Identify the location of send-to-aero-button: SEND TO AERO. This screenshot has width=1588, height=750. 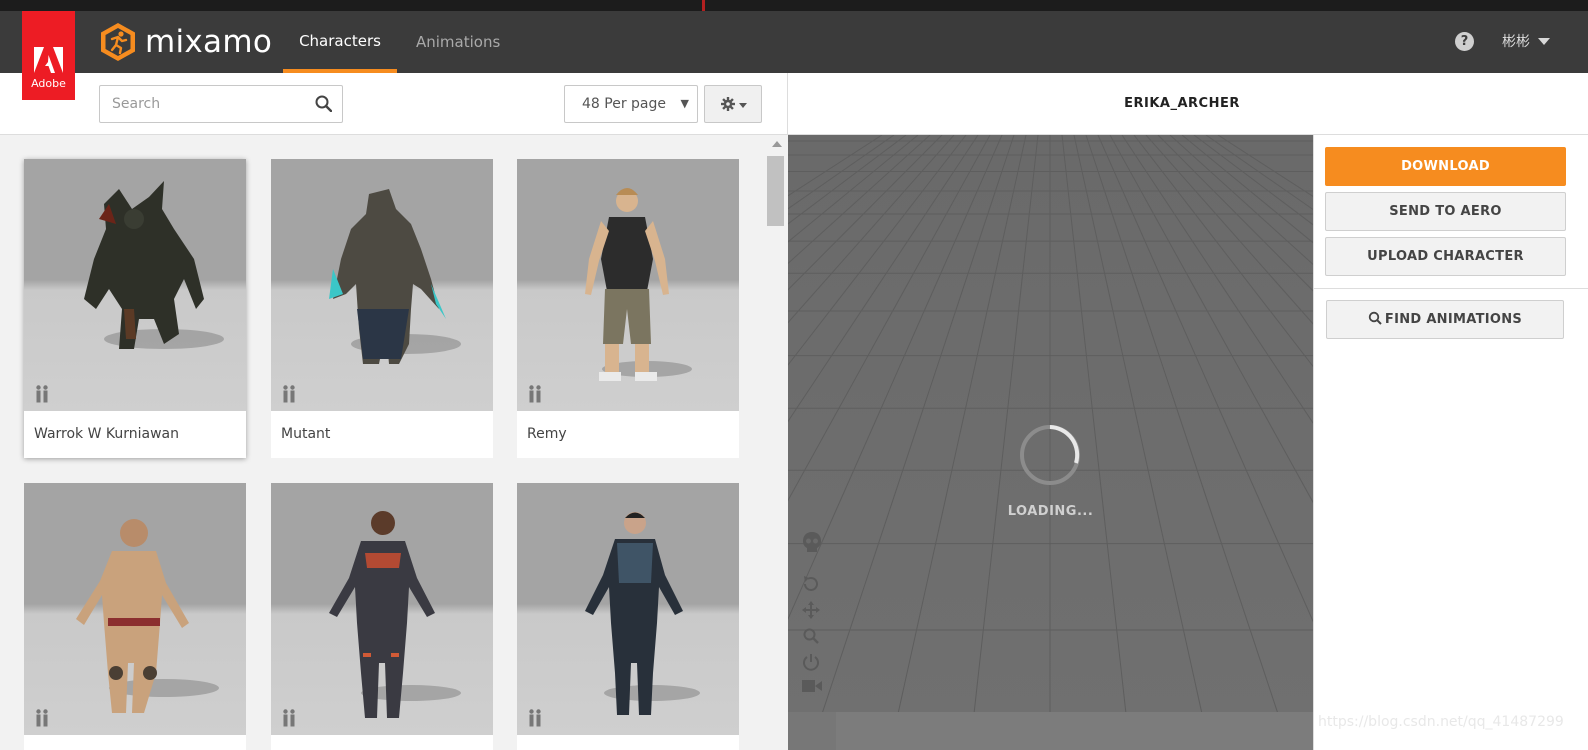
(1445, 211).